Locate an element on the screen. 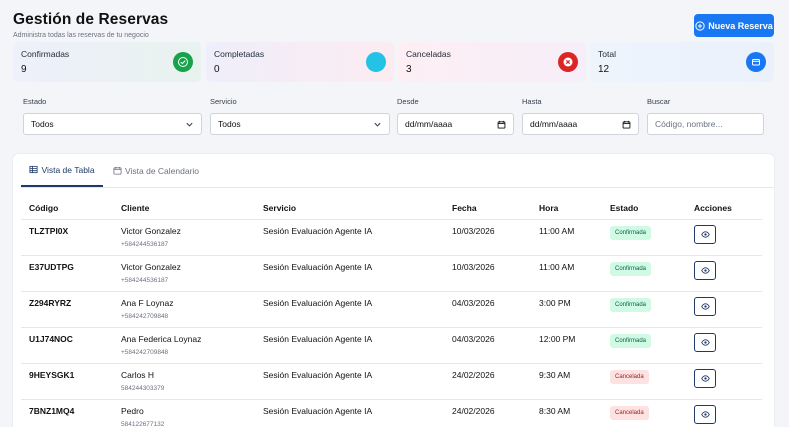 Image resolution: width=789 pixels, height=427 pixels. tab-table-view: Vista de Tabla is located at coordinates (62, 170).